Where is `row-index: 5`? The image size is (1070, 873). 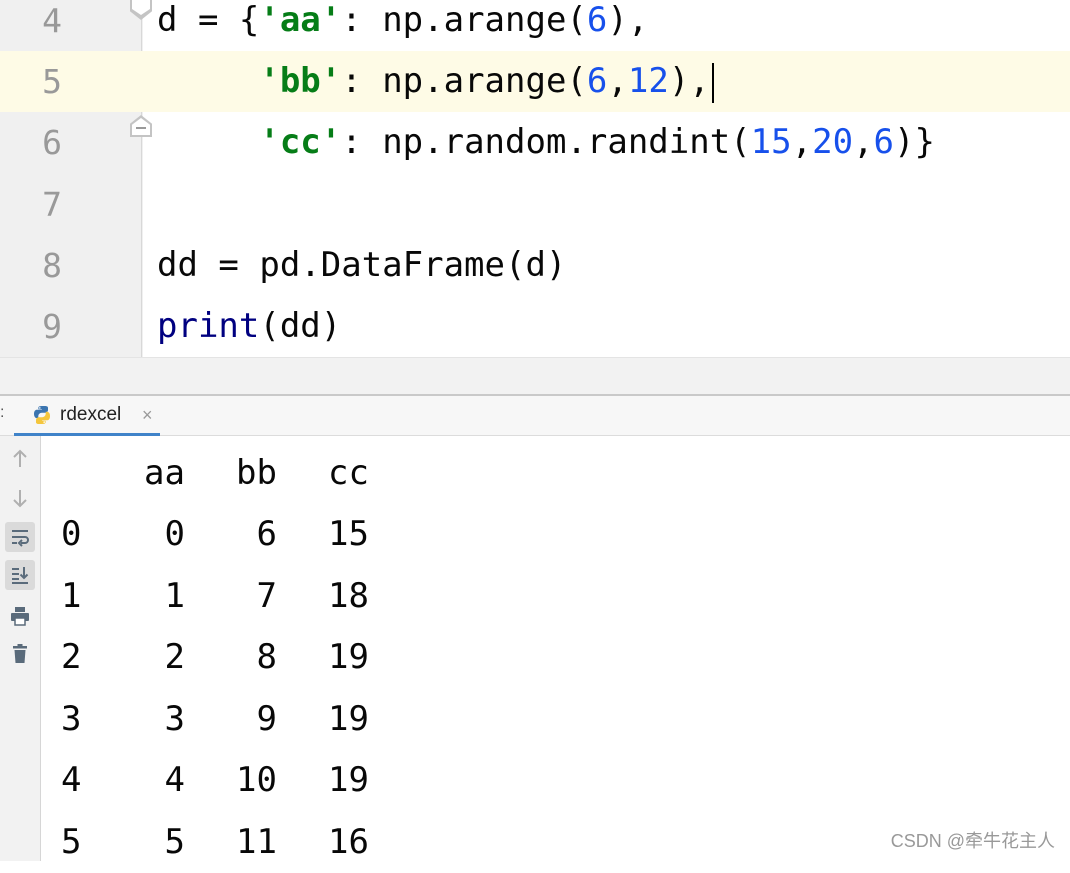 row-index: 5 is located at coordinates (71, 841).